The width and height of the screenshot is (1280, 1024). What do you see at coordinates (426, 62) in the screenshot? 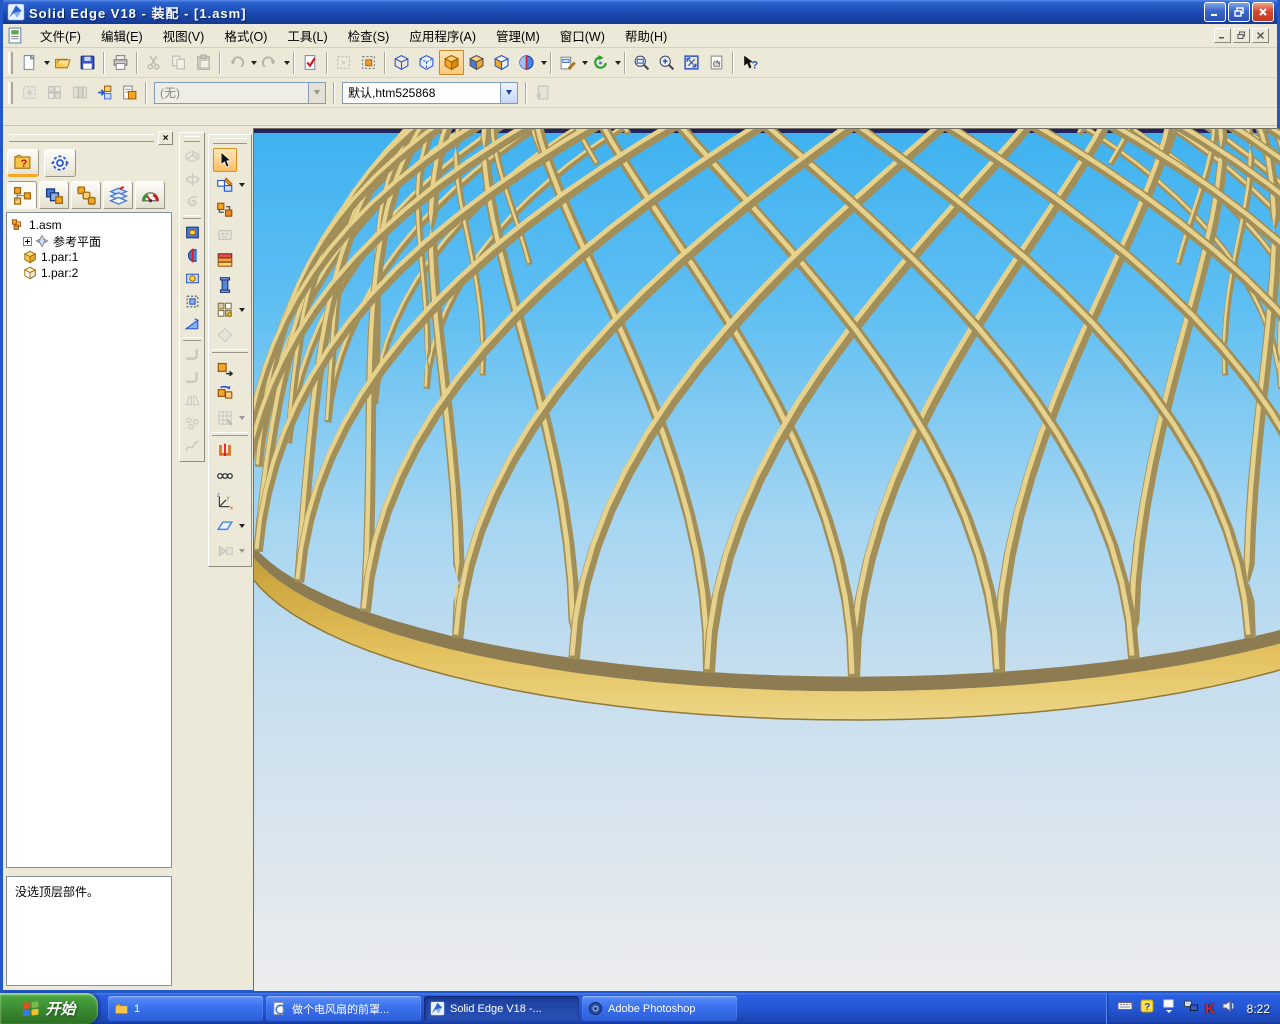
I see `hidden-edge-view-button` at bounding box center [426, 62].